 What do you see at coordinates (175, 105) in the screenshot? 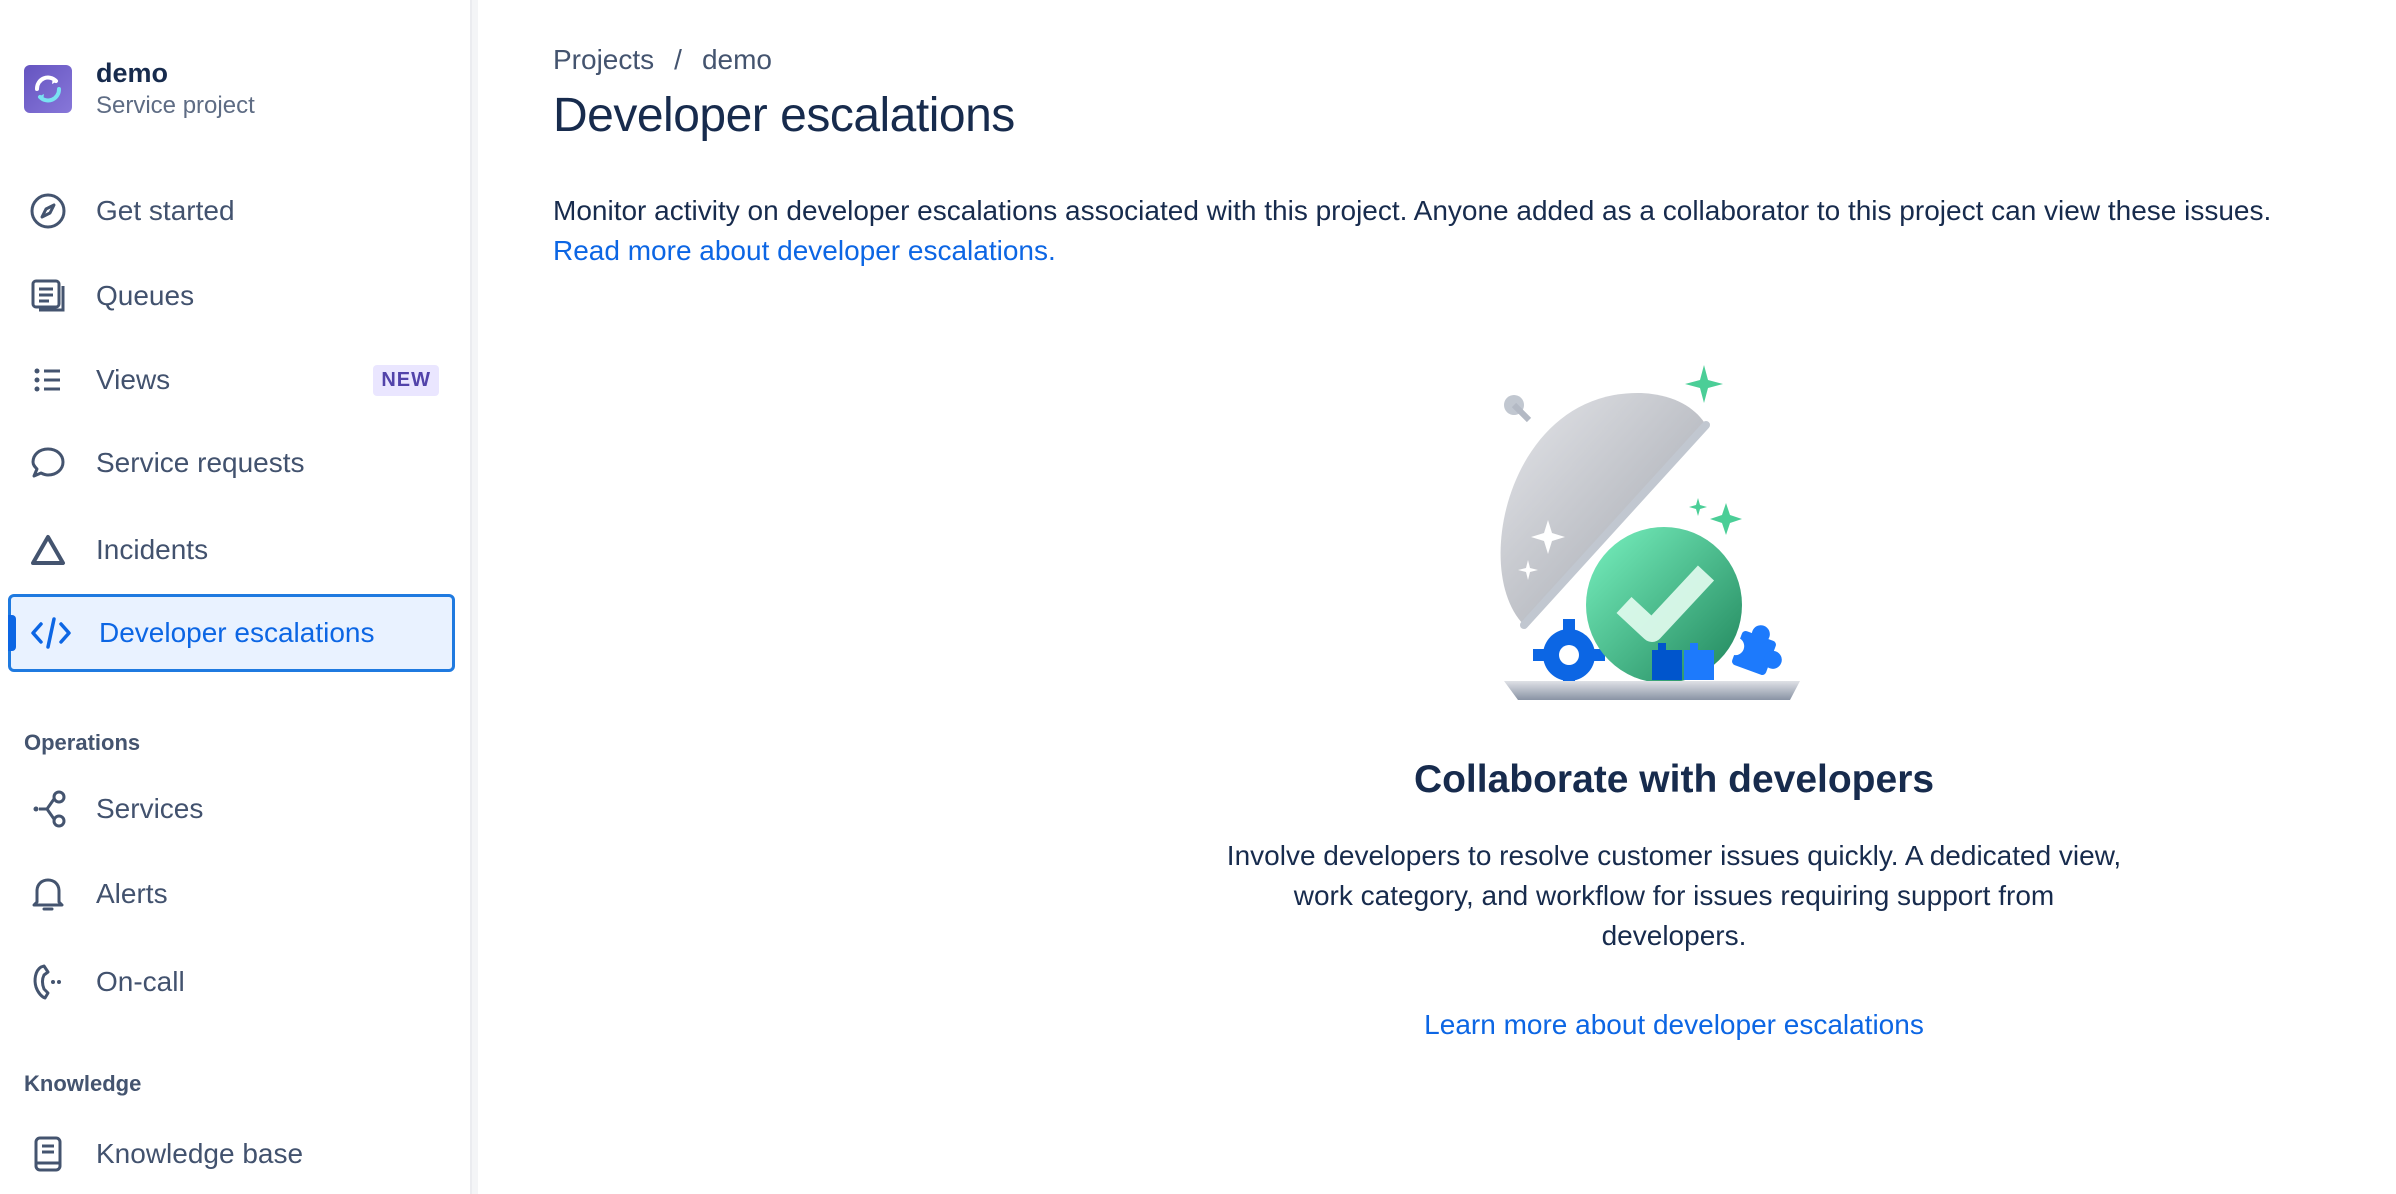
I see `project-type: Service project` at bounding box center [175, 105].